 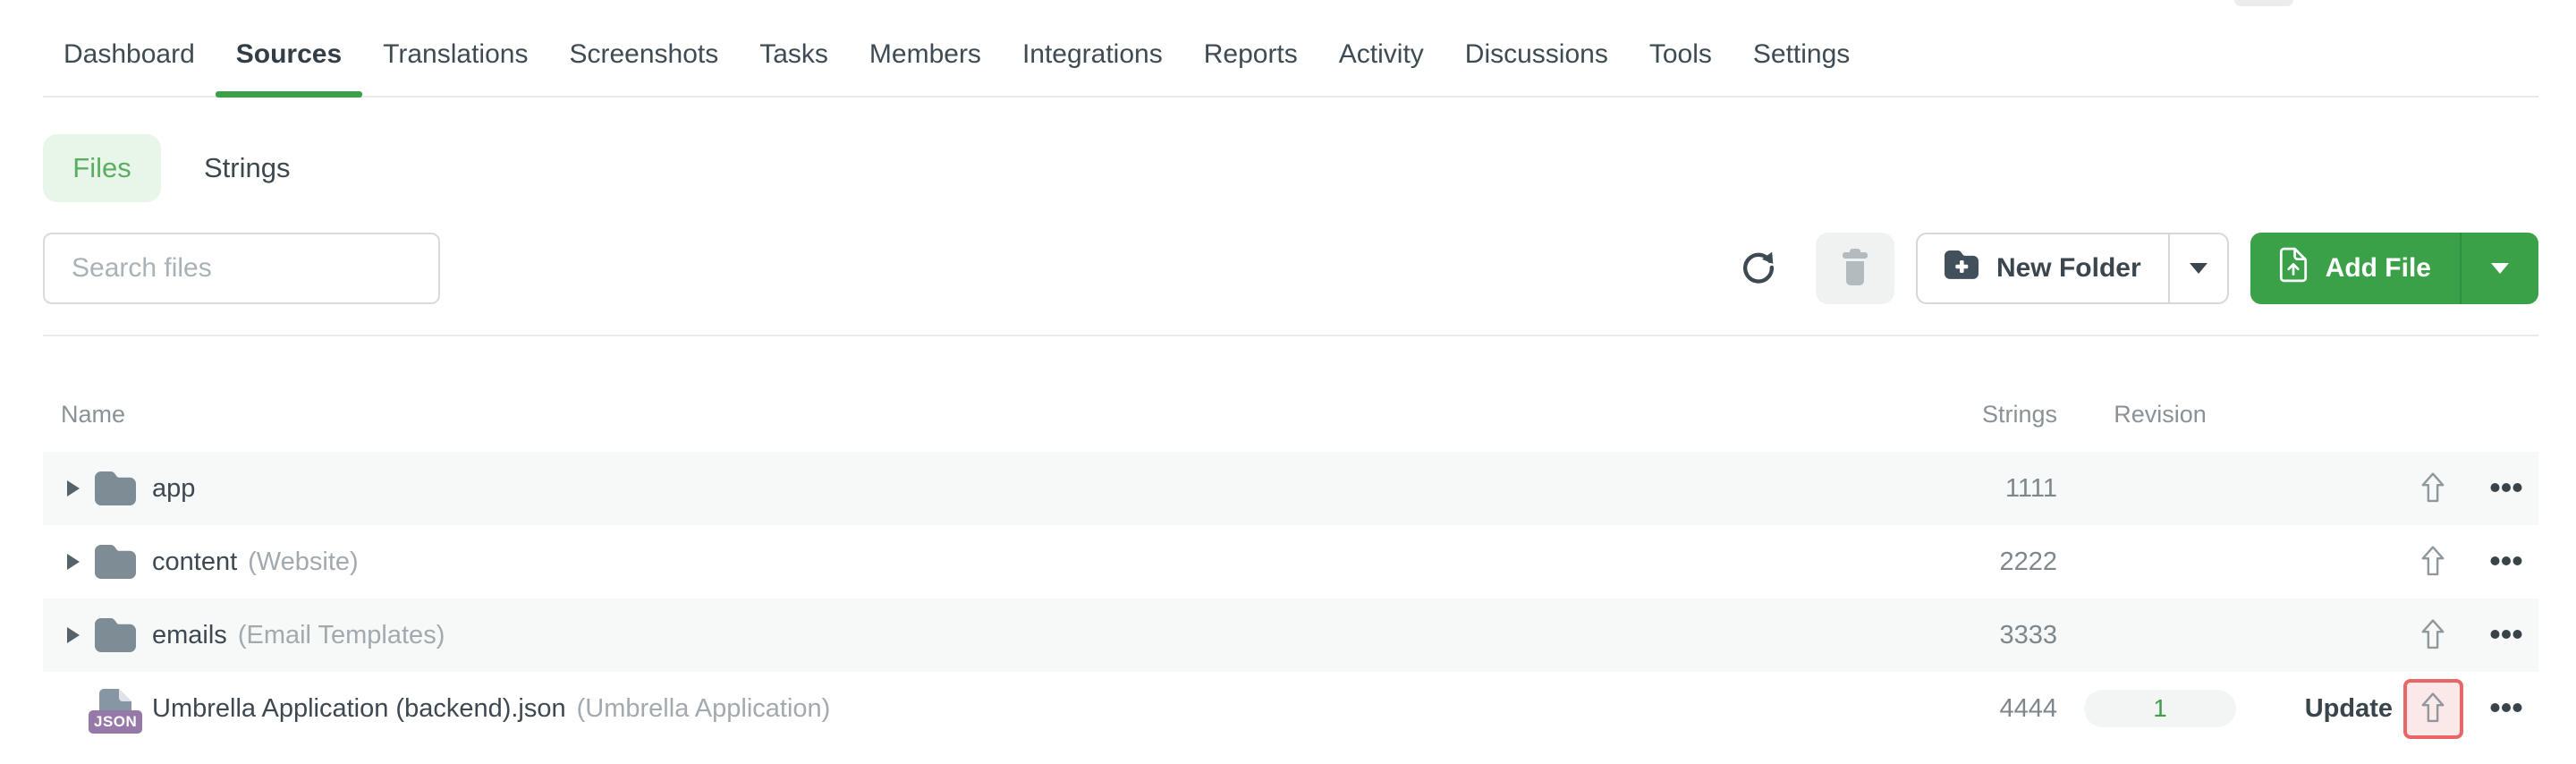 I want to click on json-badge-label: JSON, so click(x=116, y=722).